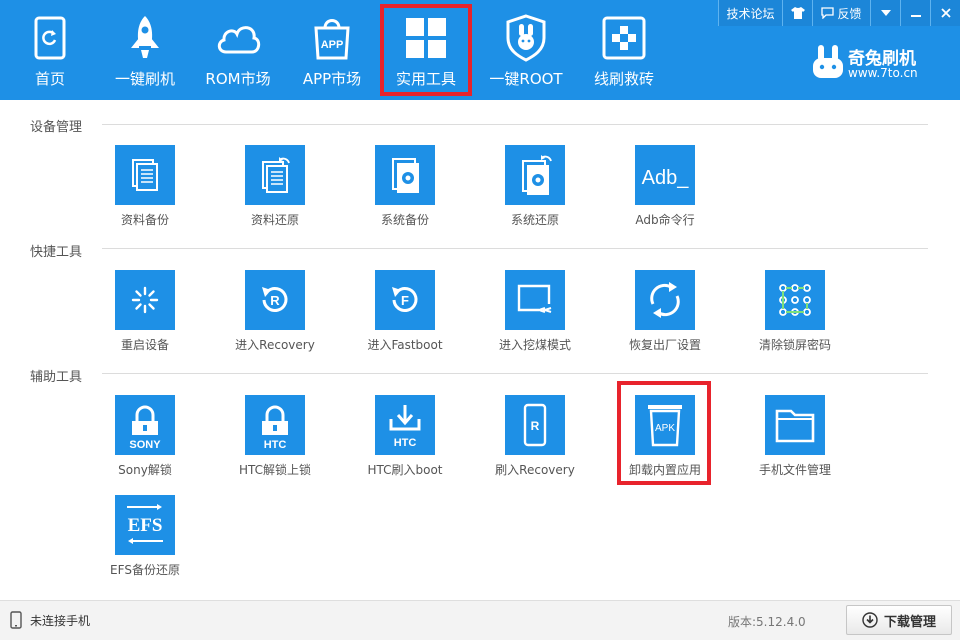  I want to click on htc-boot-icon: HTC, so click(405, 425).